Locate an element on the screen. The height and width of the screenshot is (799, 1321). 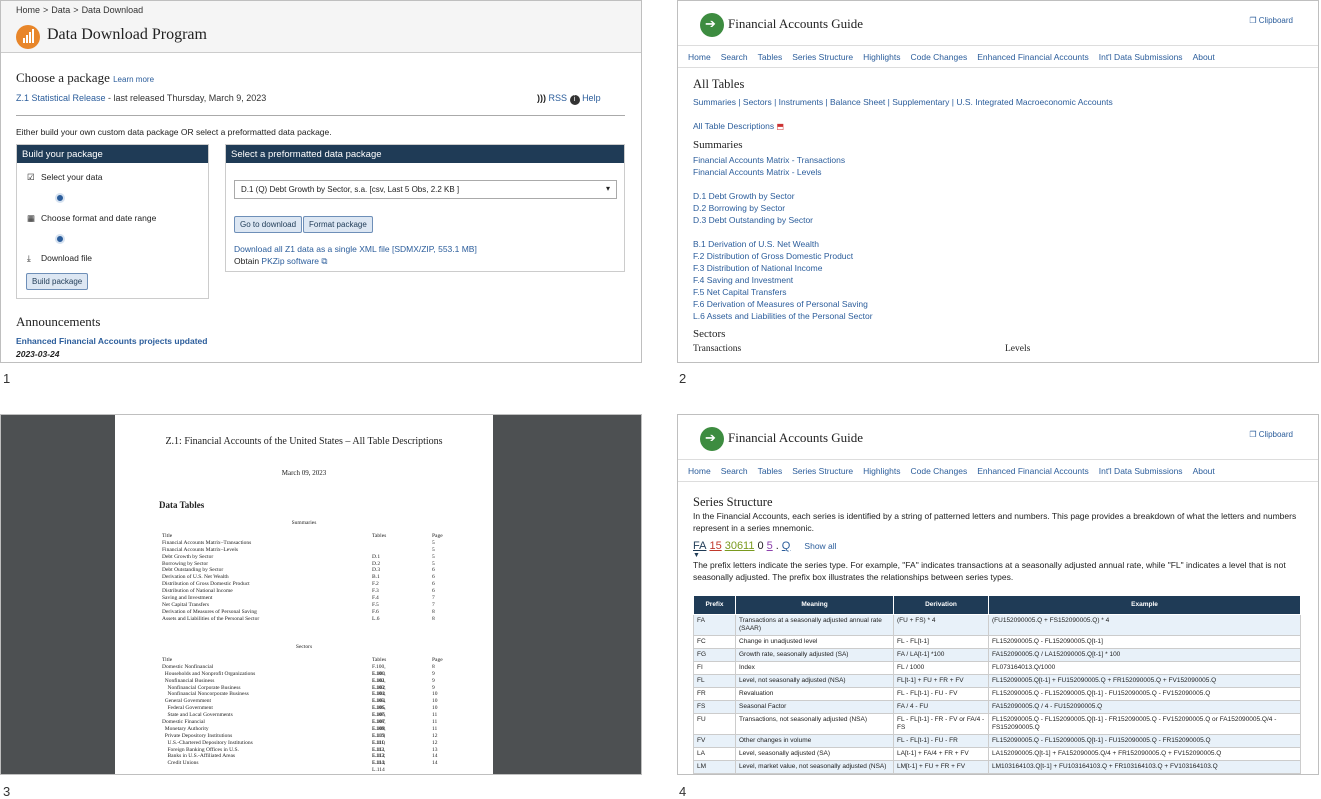
mnemonic-sector: 15 is located at coordinates (715, 546).